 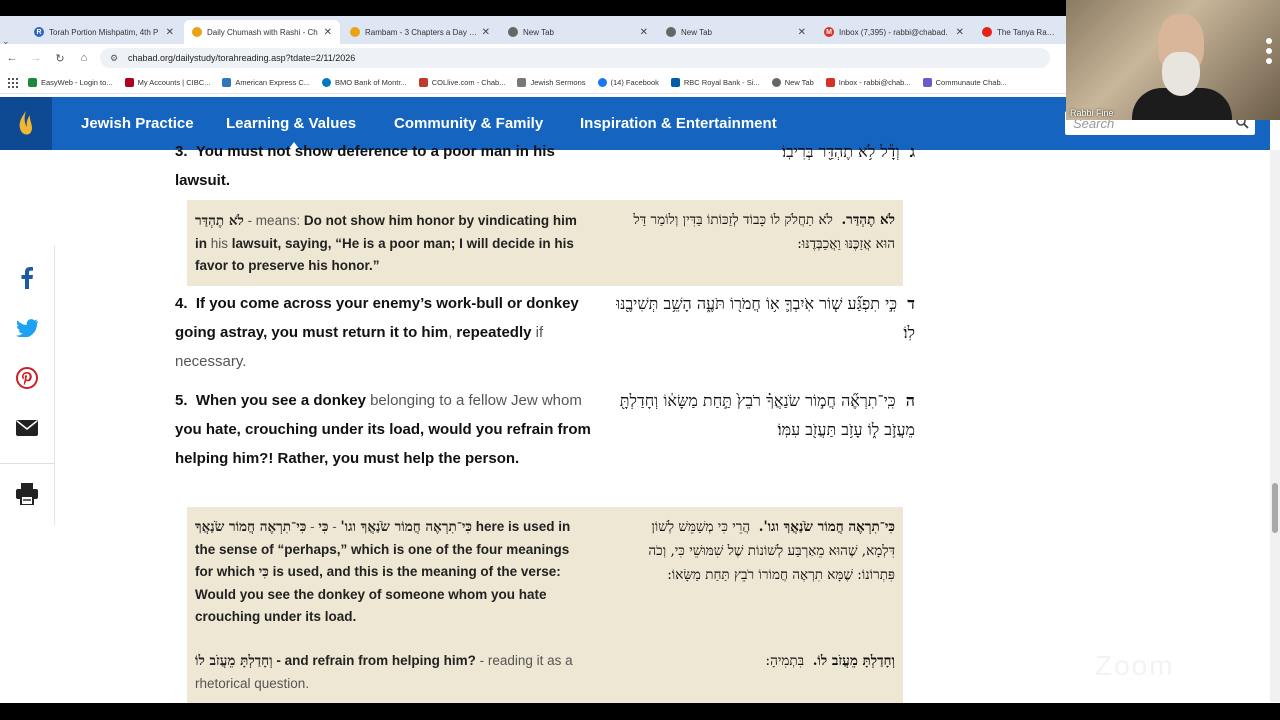 I want to click on chabad-logo-icon, so click(x=26, y=123).